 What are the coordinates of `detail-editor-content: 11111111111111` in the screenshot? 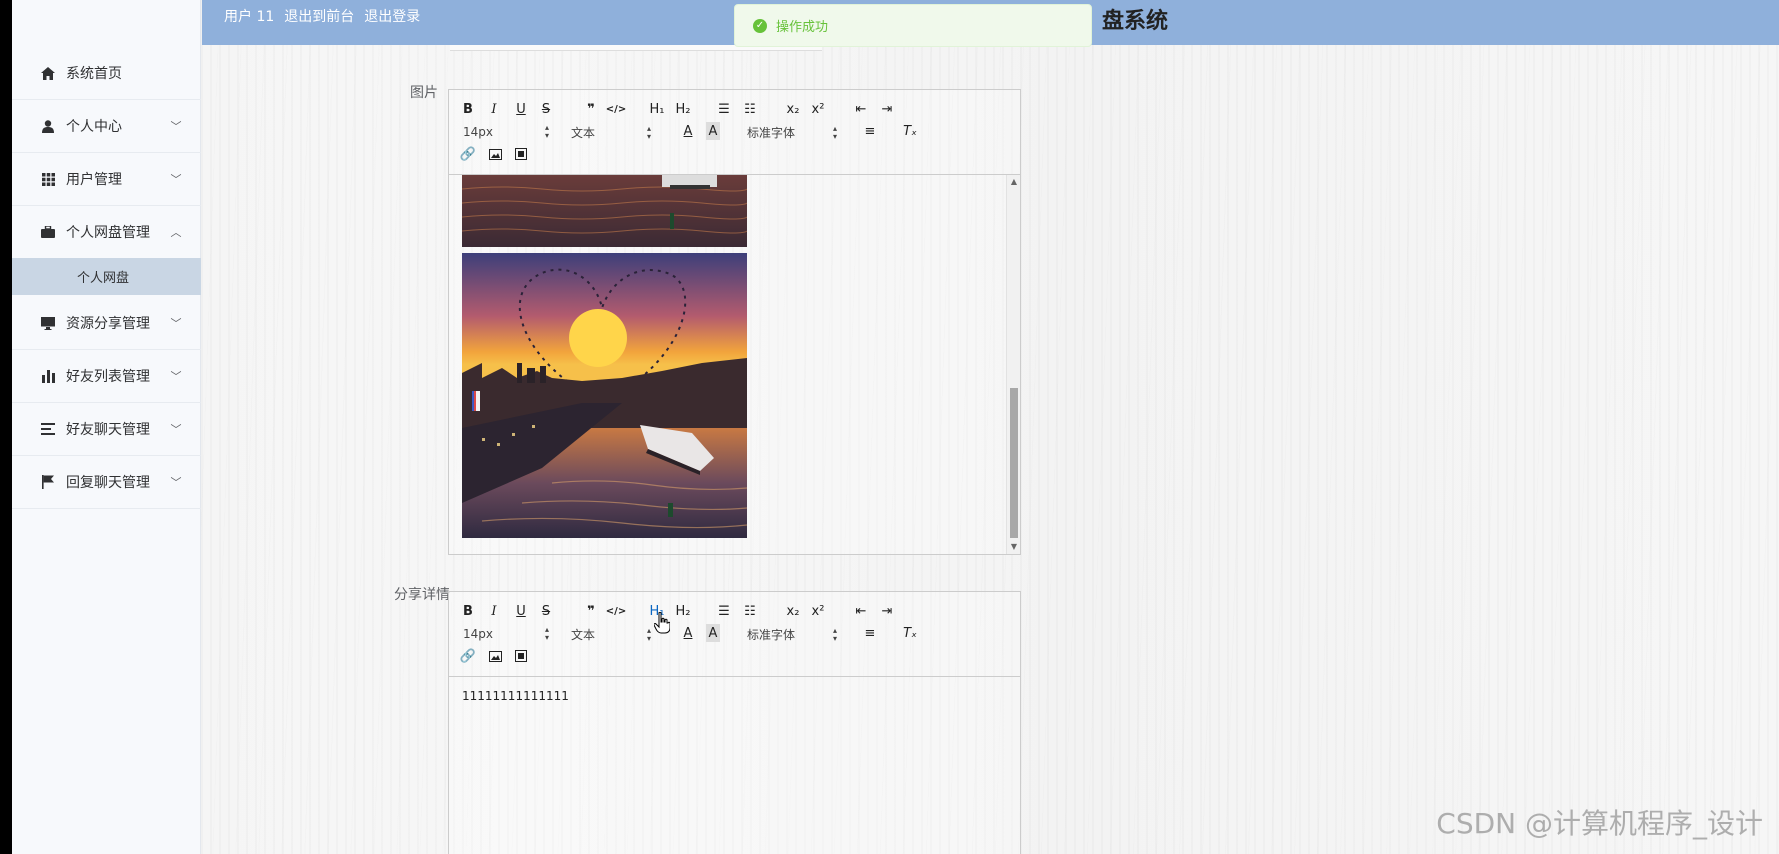 It's located at (734, 765).